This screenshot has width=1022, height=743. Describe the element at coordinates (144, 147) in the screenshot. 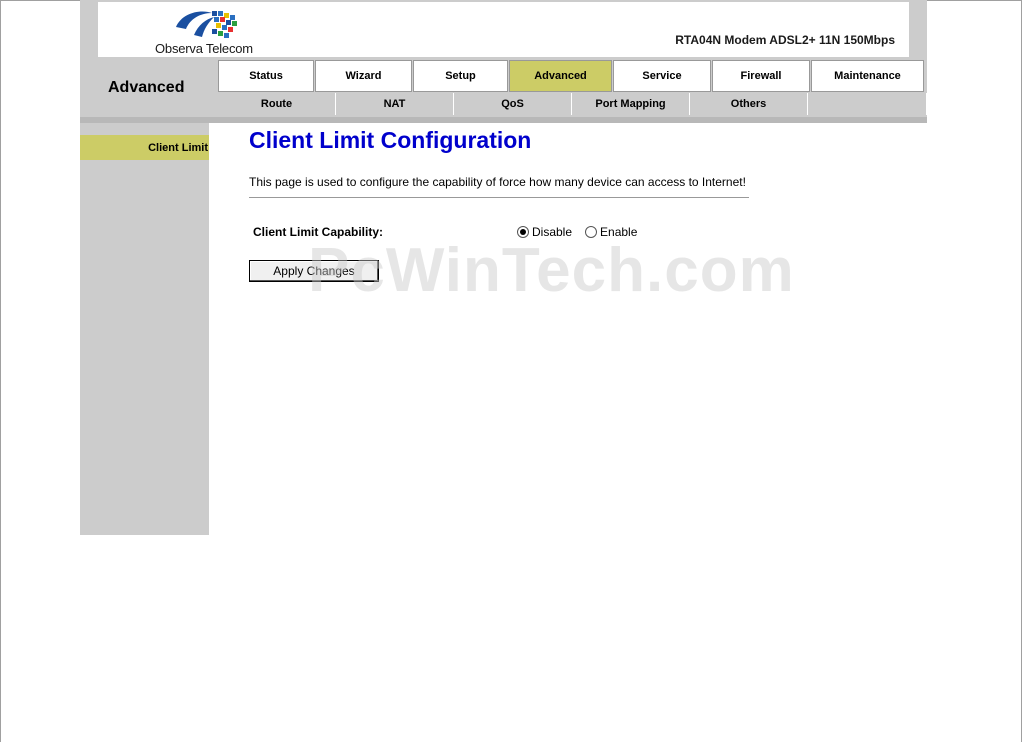

I see `sidebar-item-client-limit: Client Limit` at that location.